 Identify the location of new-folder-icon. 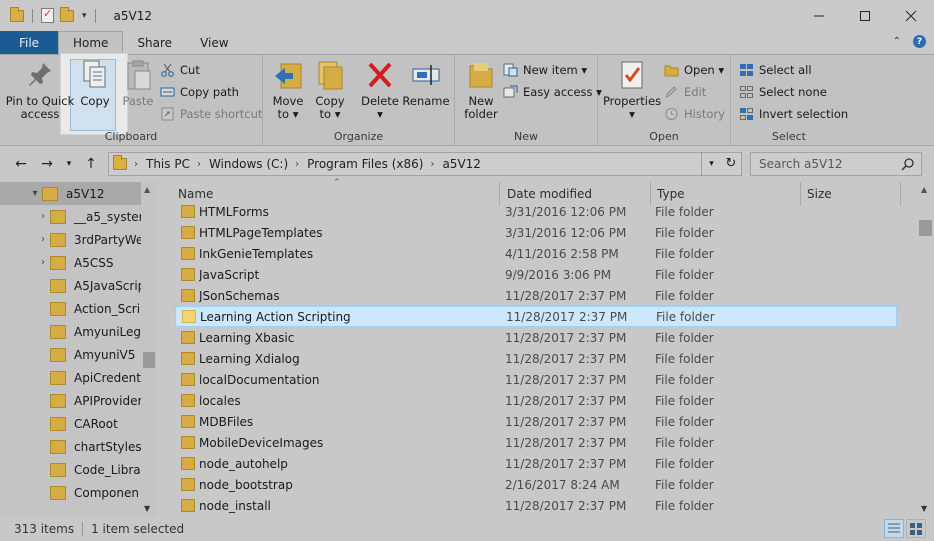
(67, 14).